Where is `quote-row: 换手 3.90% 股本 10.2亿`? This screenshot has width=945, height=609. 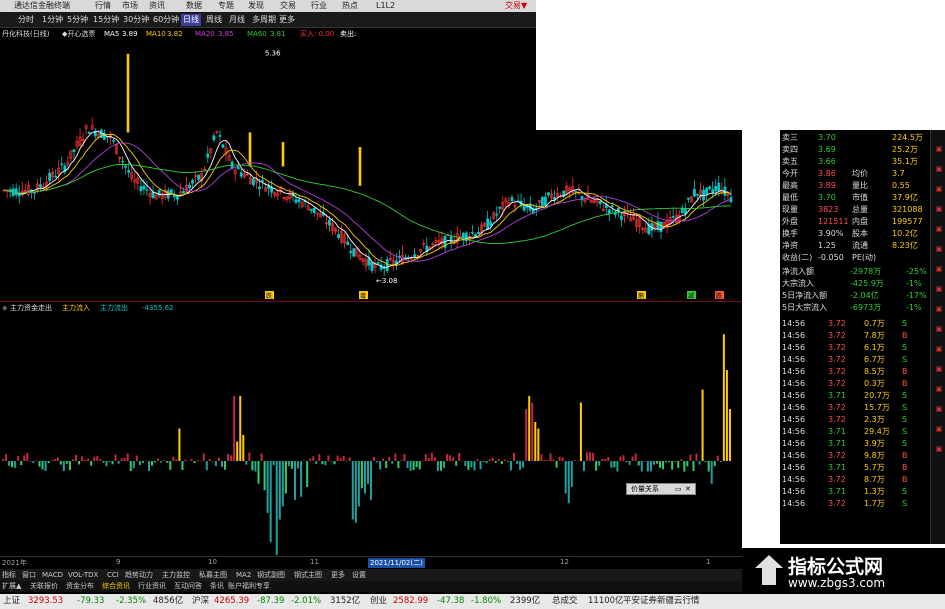 quote-row: 换手 3.90% 股本 10.2亿 is located at coordinates (855, 233).